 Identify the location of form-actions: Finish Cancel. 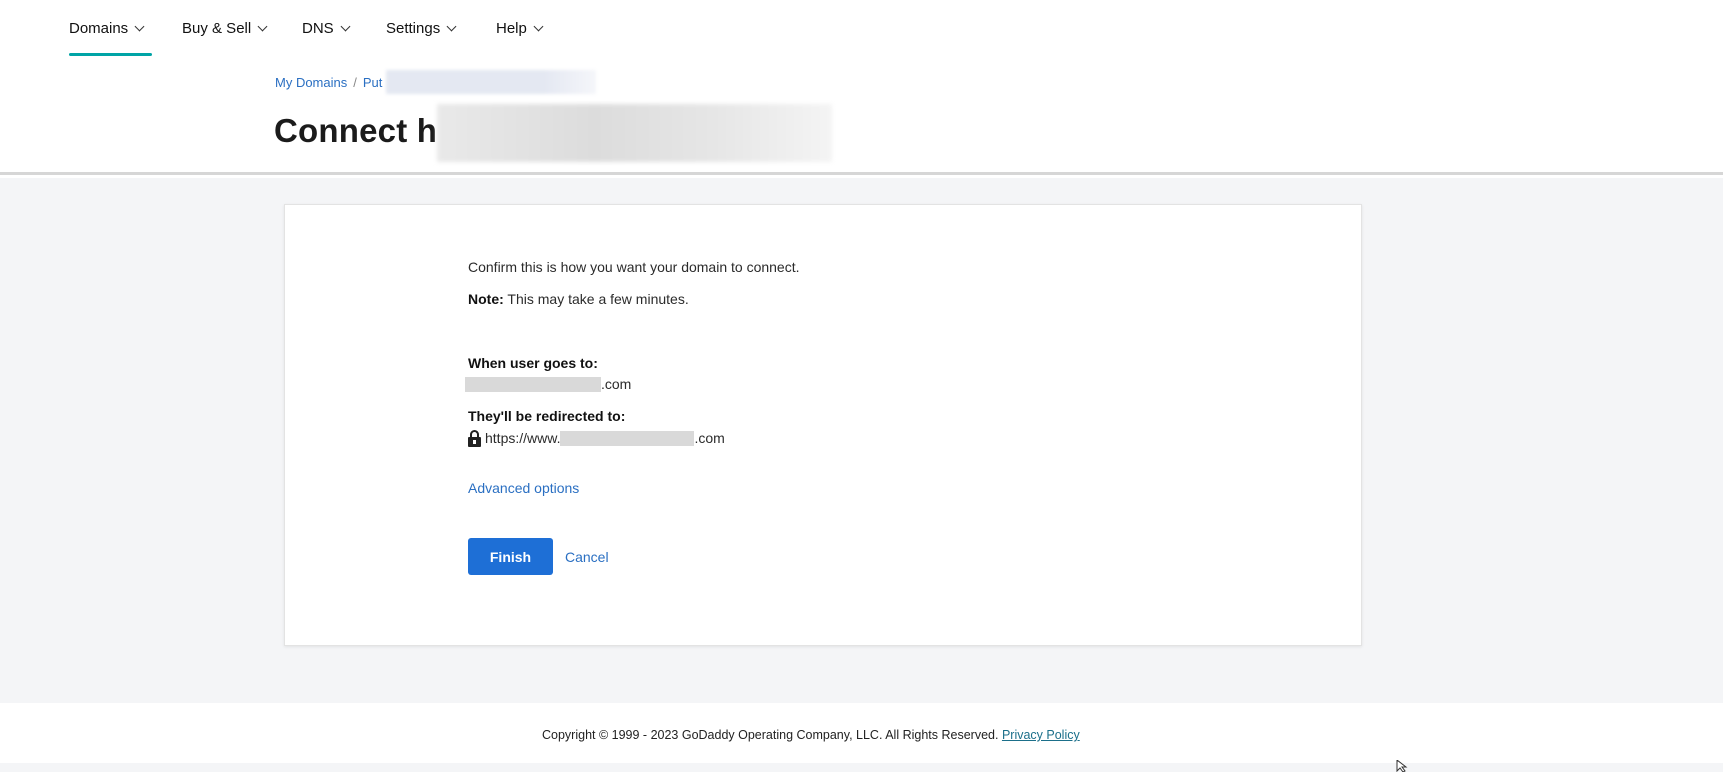
(538, 556).